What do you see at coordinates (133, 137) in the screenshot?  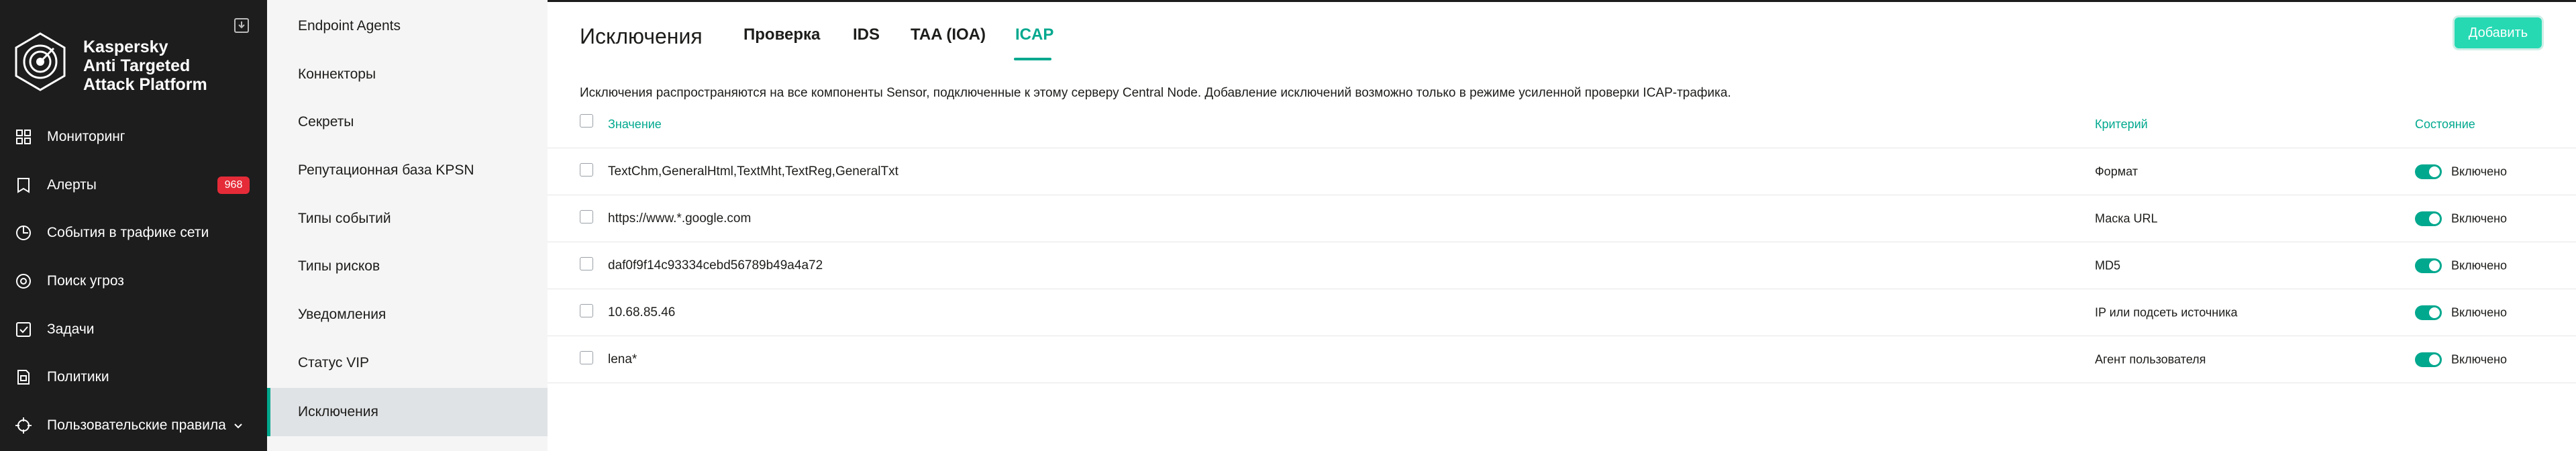 I see `nav-item-monitoring: Мониторинг` at bounding box center [133, 137].